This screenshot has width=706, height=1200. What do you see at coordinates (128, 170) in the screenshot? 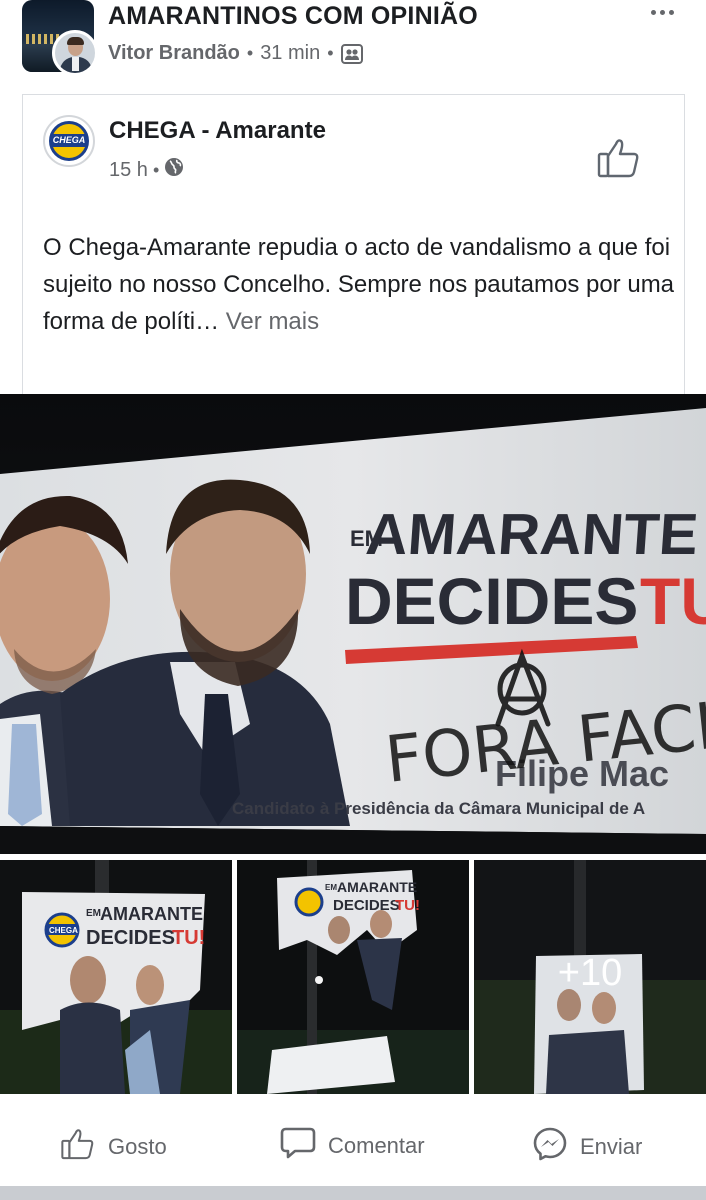
I see `shared-post-time: 15 h` at bounding box center [128, 170].